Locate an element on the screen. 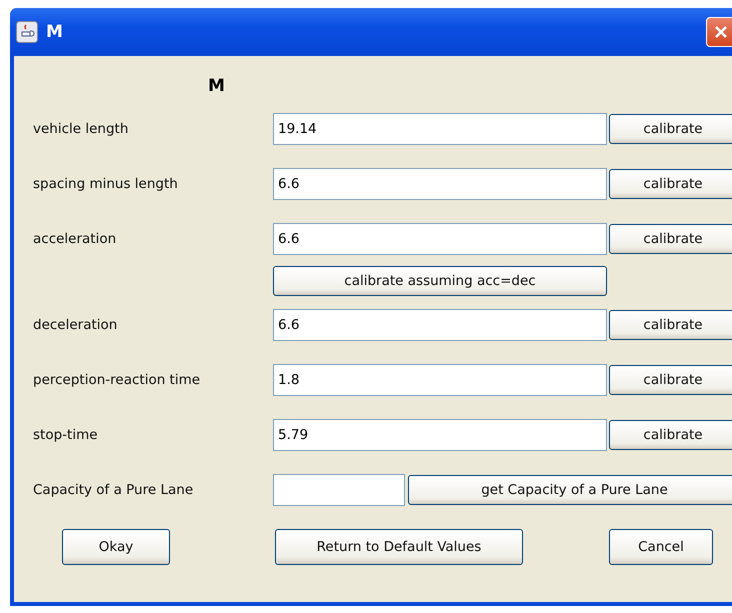 The width and height of the screenshot is (732, 613). parameter-label: stop-time is located at coordinates (66, 435).